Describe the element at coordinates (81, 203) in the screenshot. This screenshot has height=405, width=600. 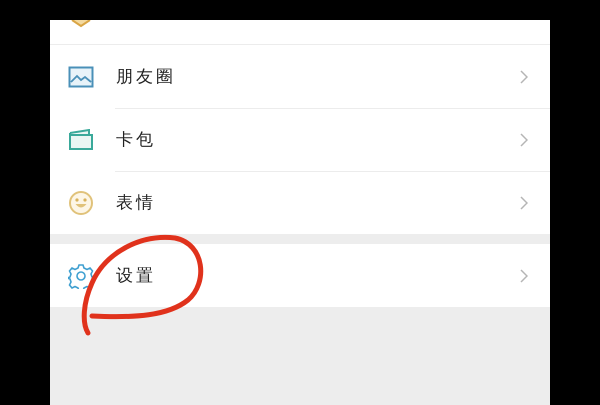
I see `smiley-icon` at that location.